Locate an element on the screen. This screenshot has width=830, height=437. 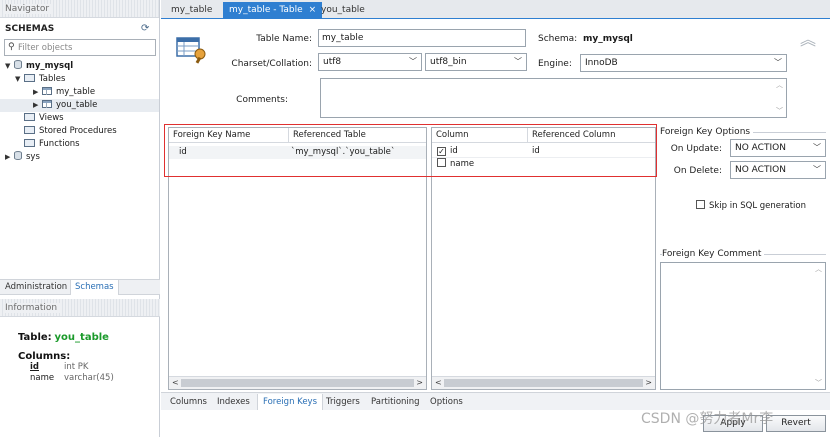
skip-sql-checkbox: Skip in SQL generation is located at coordinates (751, 205).